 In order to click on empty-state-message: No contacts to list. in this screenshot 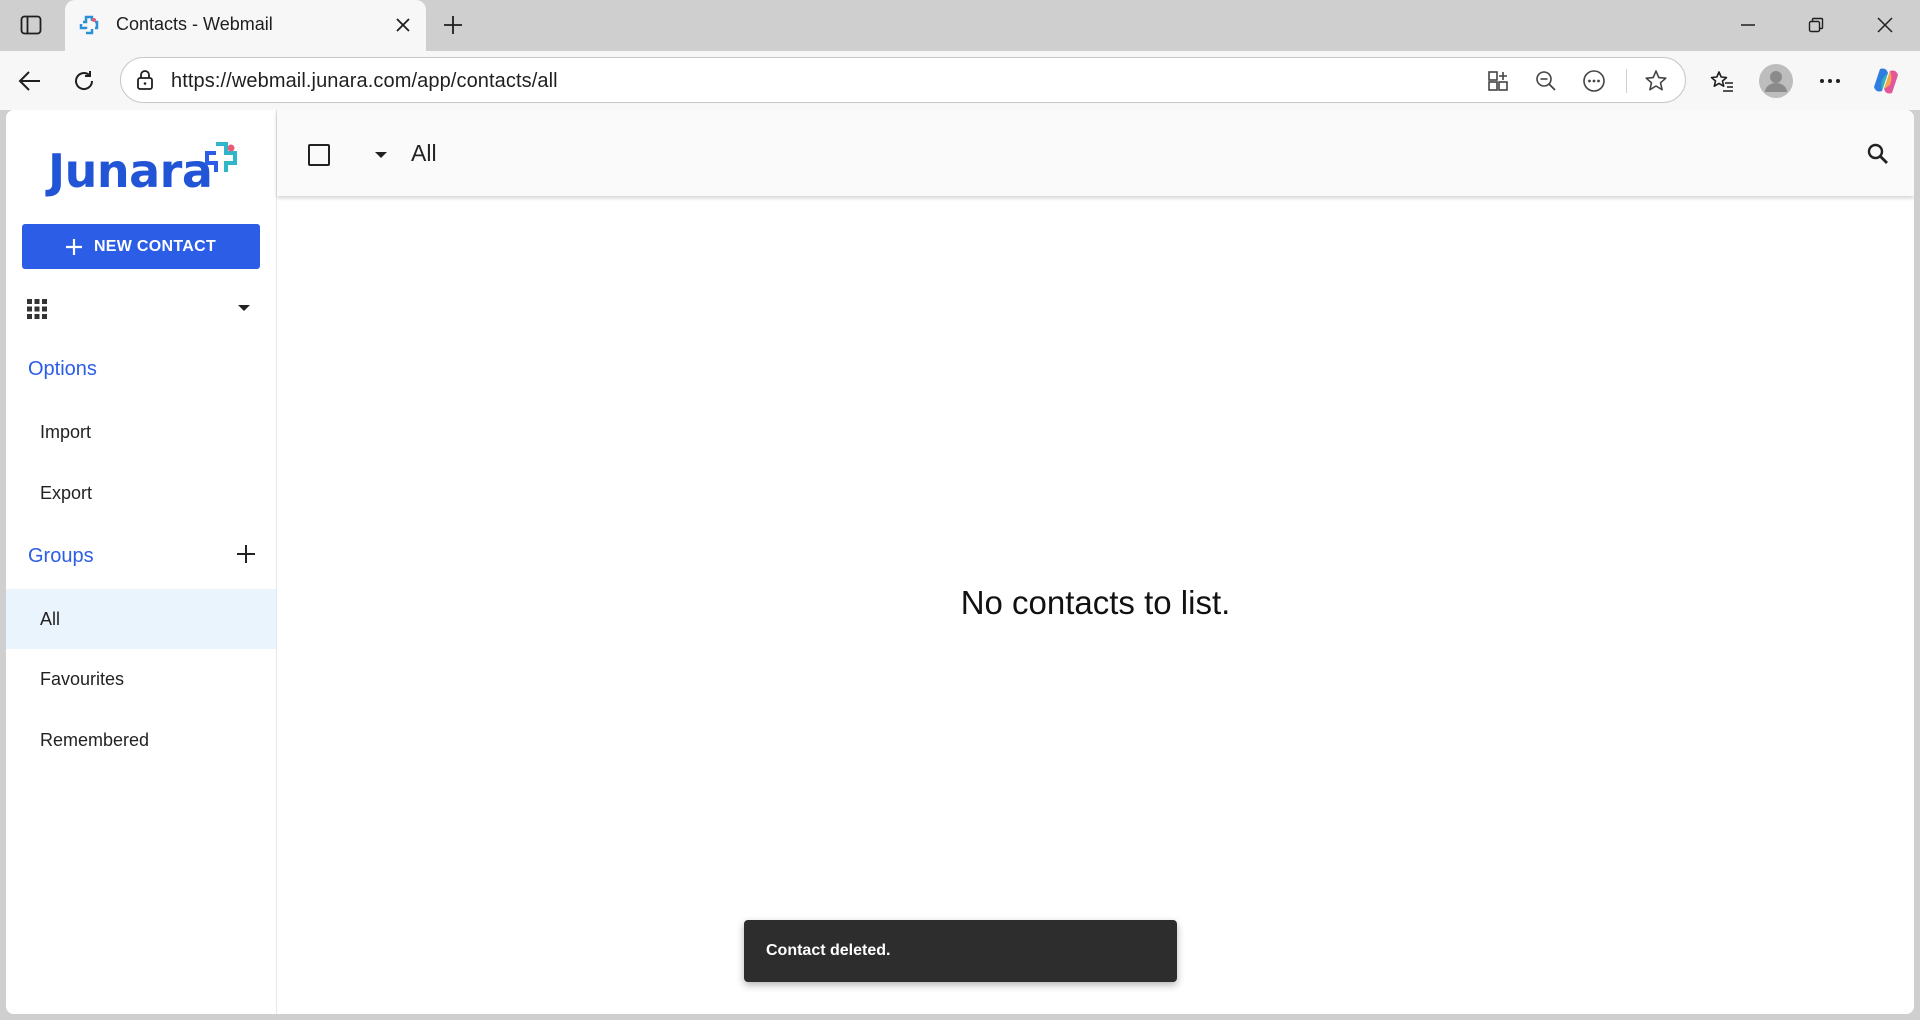, I will do `click(1095, 602)`.